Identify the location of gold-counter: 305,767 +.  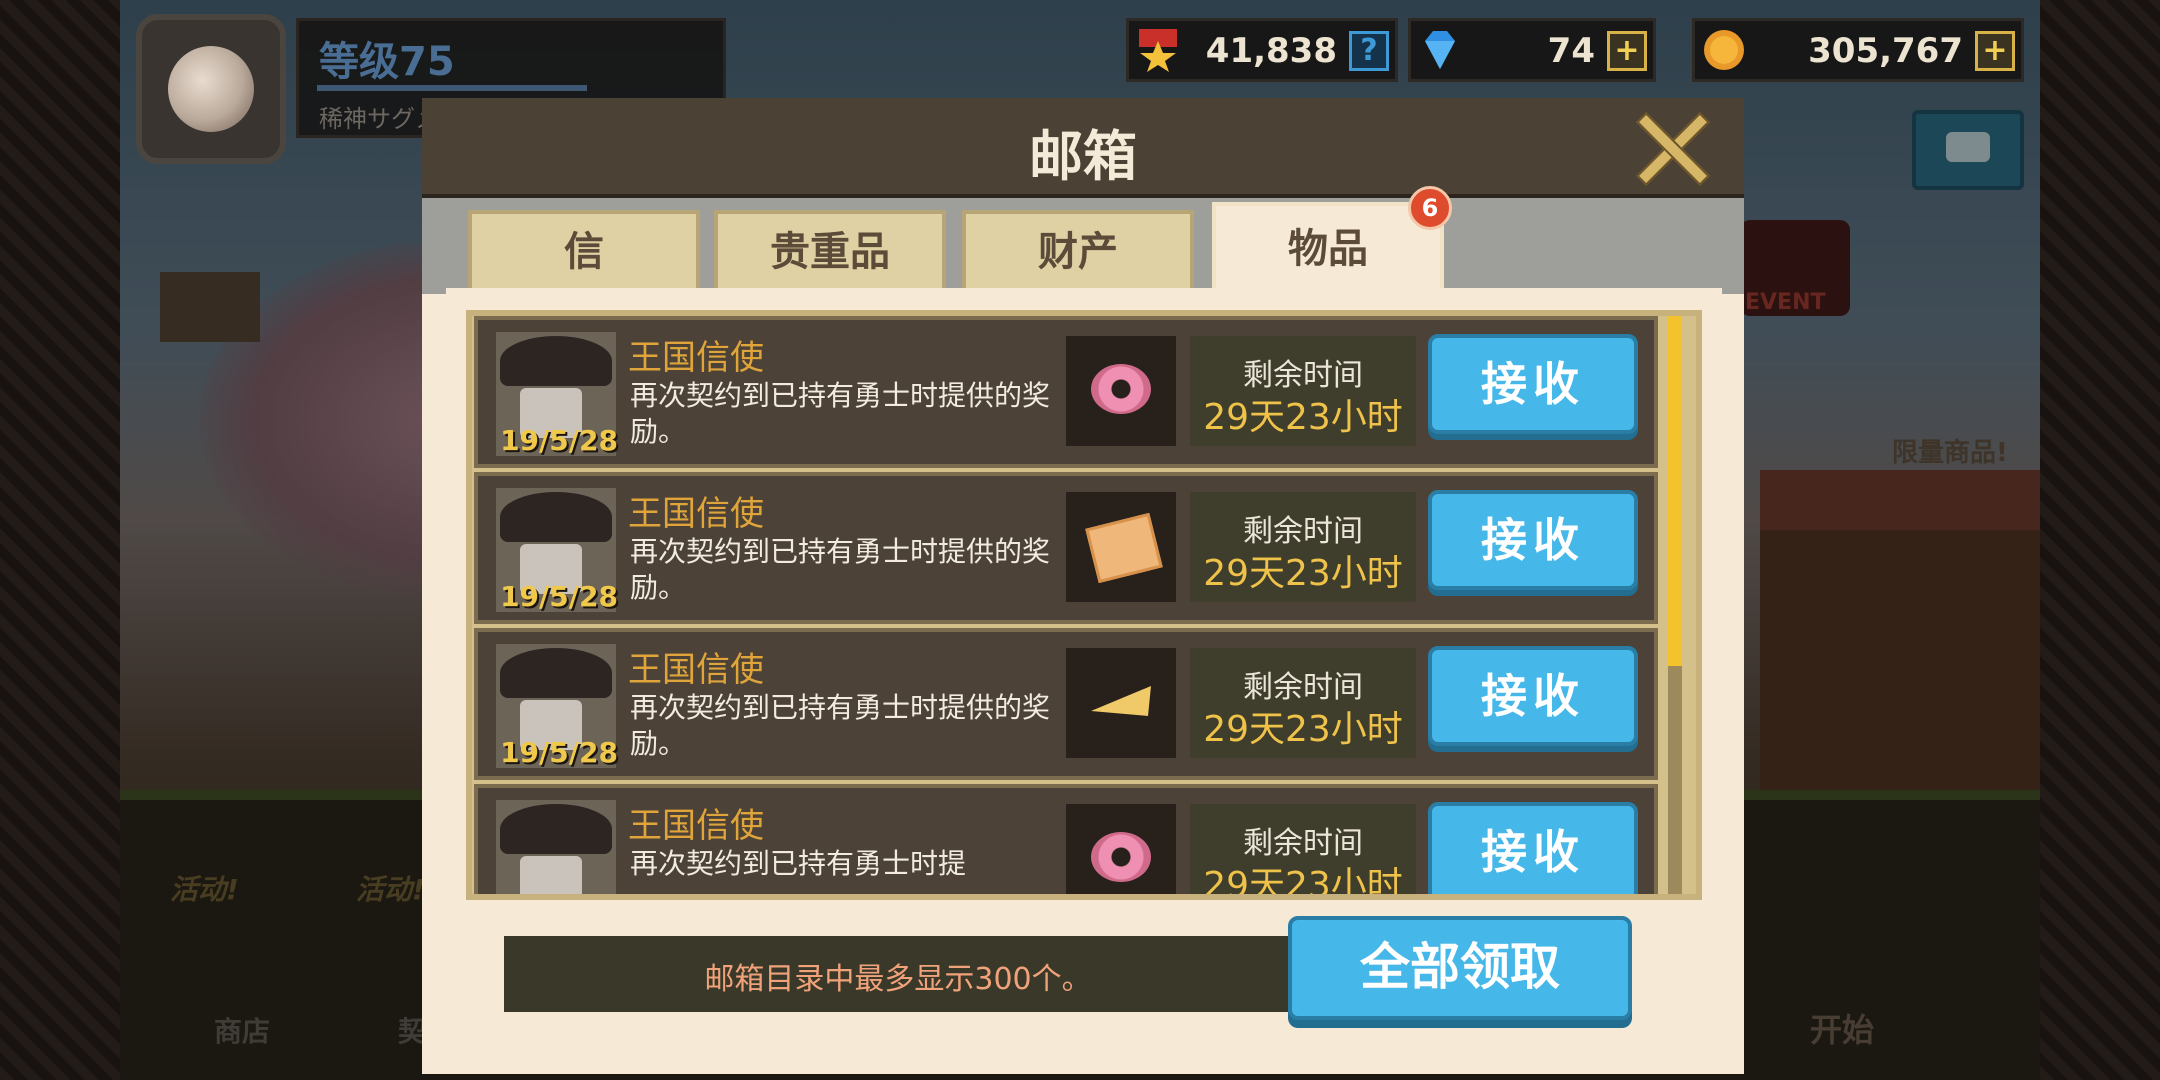
(1858, 50).